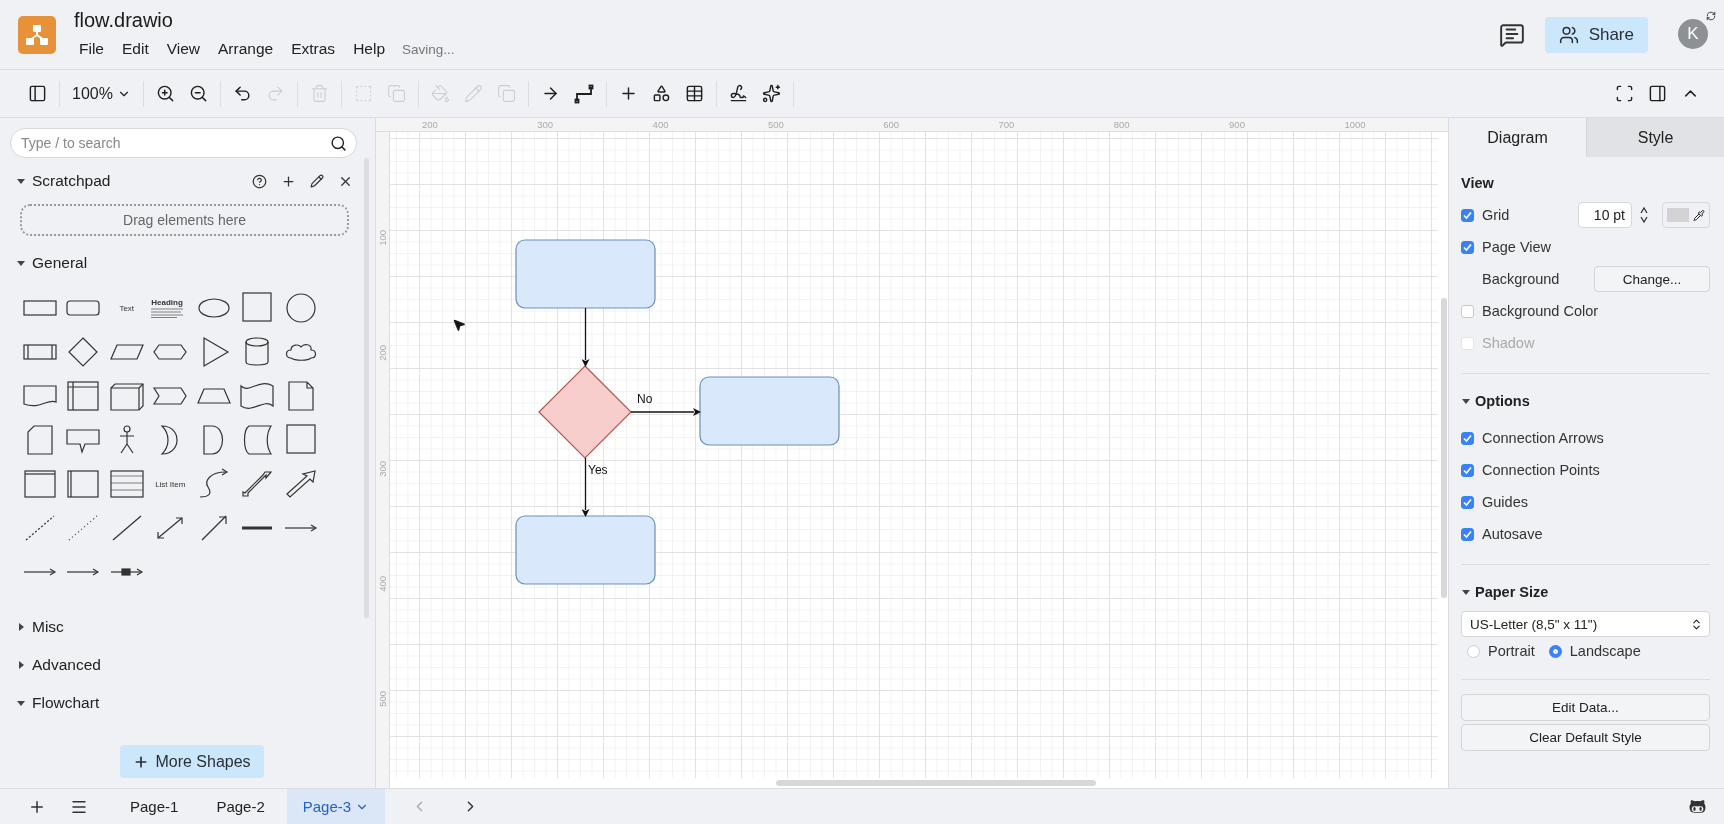 The width and height of the screenshot is (1724, 824). What do you see at coordinates (126, 484) in the screenshot?
I see `list-icon` at bounding box center [126, 484].